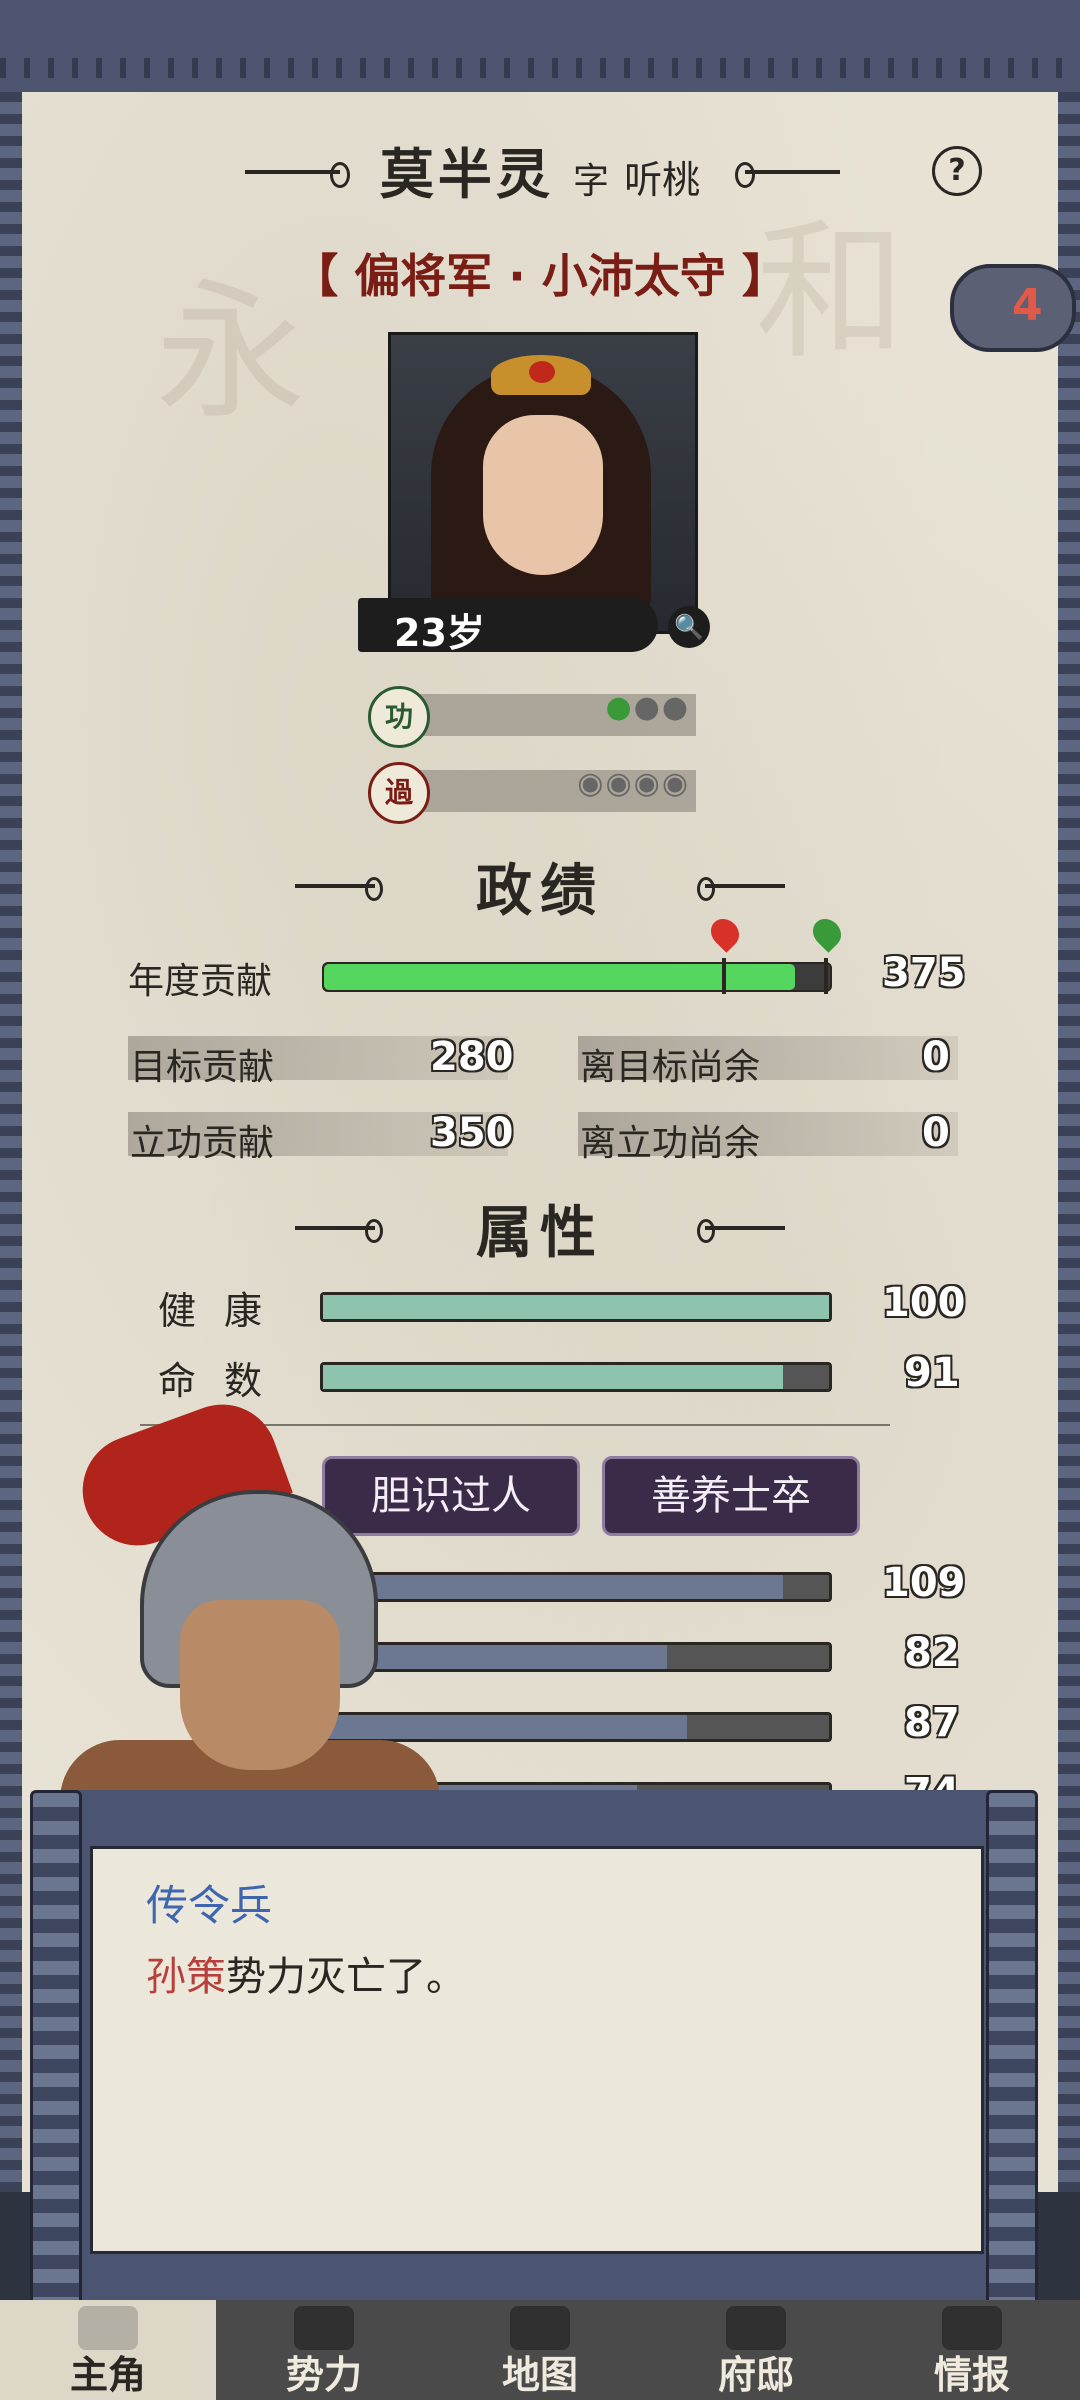 This screenshot has width=1080, height=2400. What do you see at coordinates (577, 976) in the screenshot?
I see `annual-contribution-bar` at bounding box center [577, 976].